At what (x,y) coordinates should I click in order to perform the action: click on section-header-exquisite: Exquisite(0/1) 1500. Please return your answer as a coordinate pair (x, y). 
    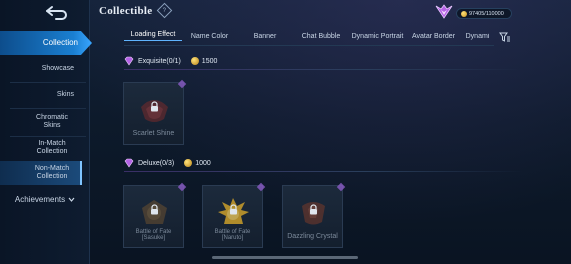
    Looking at the image, I should click on (170, 61).